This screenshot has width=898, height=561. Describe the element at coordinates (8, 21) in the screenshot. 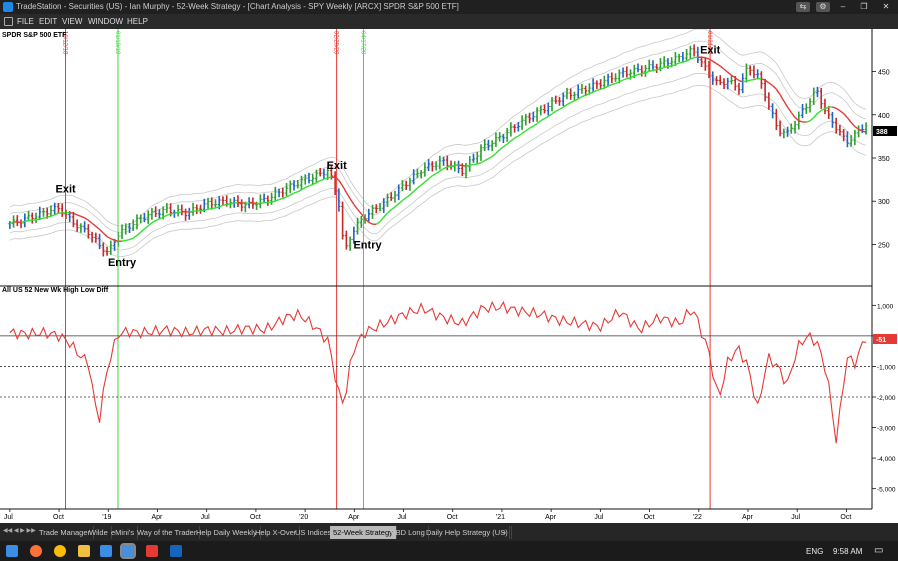

I see `window-menu-icon` at that location.